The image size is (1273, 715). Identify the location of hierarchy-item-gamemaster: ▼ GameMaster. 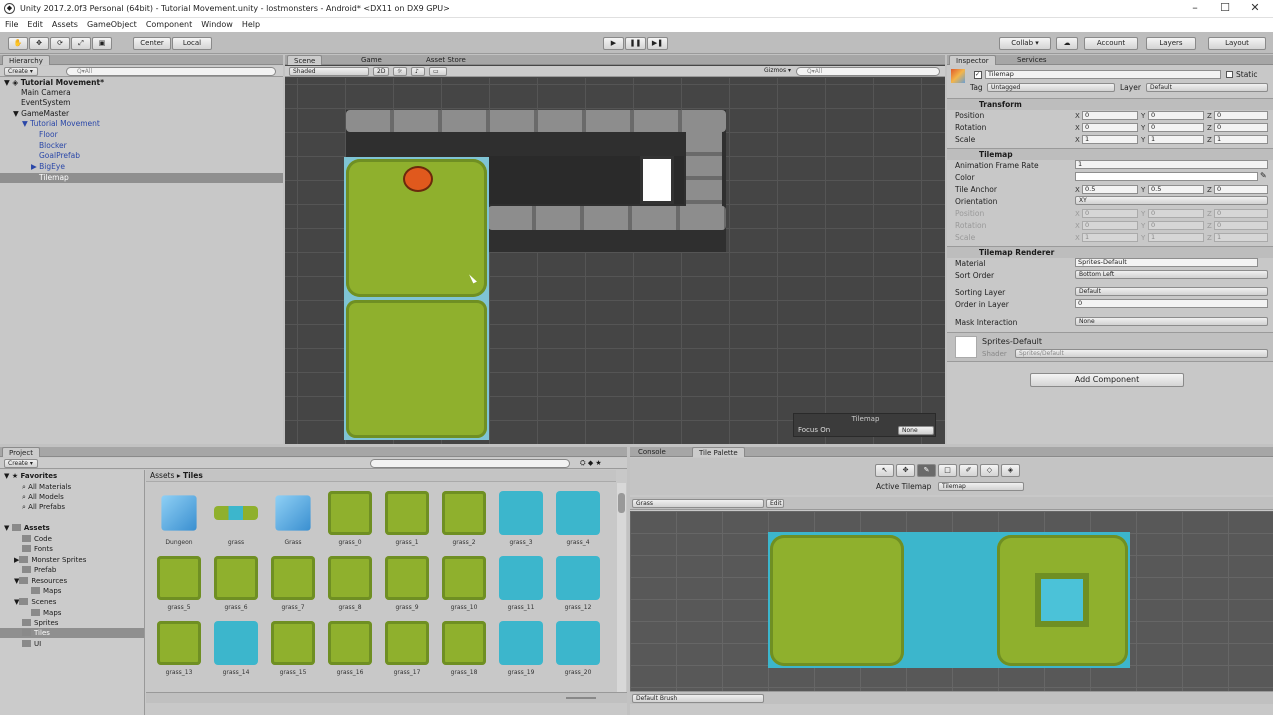
(141, 114).